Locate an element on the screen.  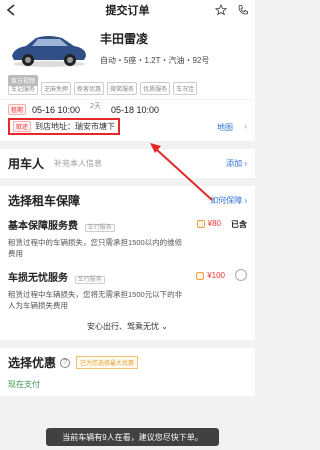
pickup-return-label: 取还 is located at coordinates (22, 126).